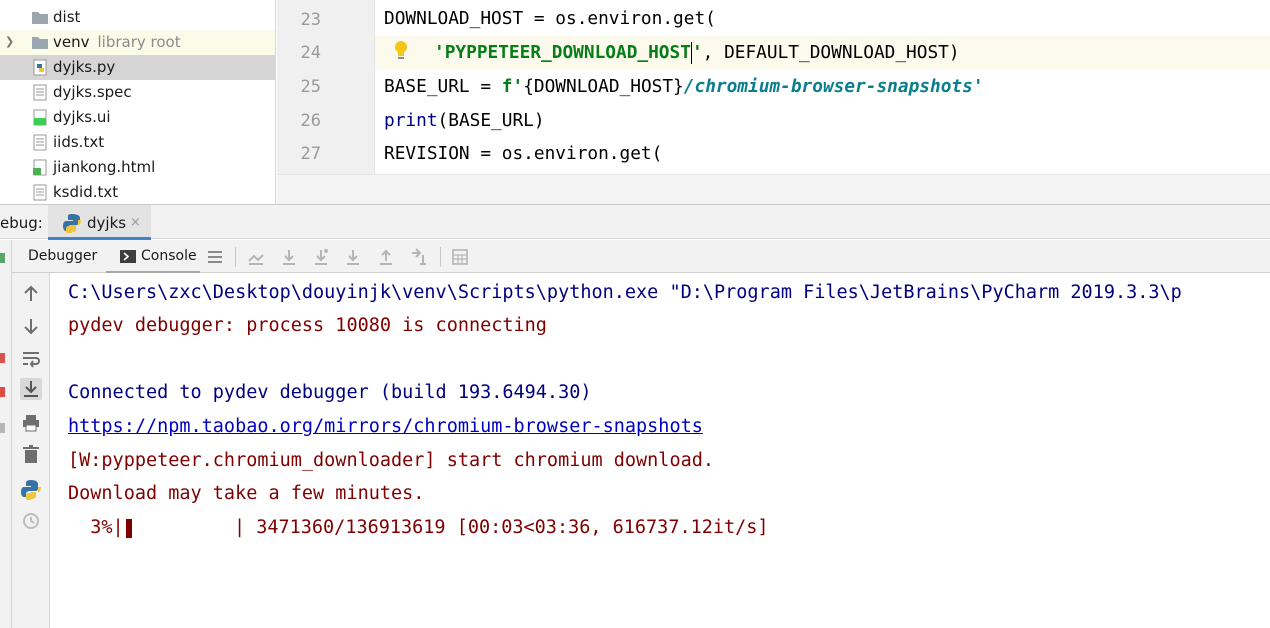 The height and width of the screenshot is (628, 1270). I want to click on line-number: 23, so click(310, 20).